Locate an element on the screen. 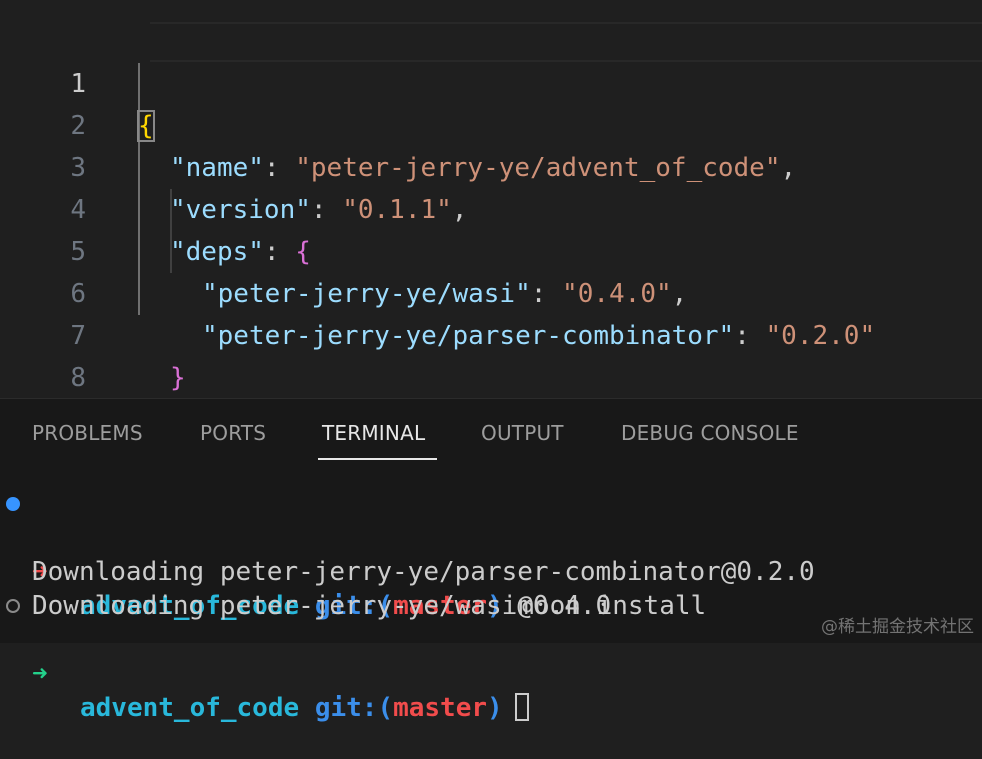 Image resolution: width=982 pixels, height=759 pixels. code-line-9: 9 is located at coordinates (491, 396).